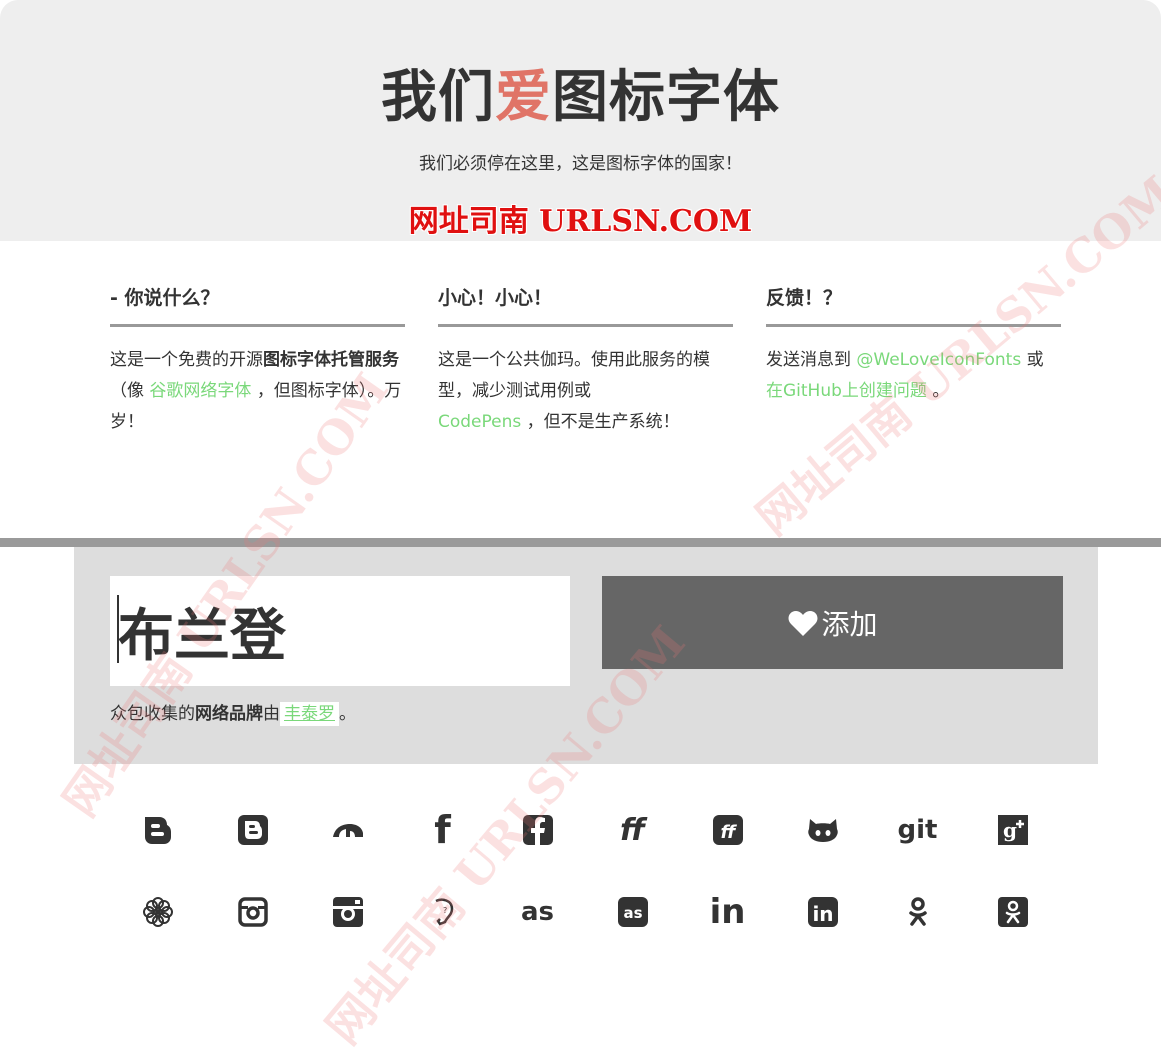 The height and width of the screenshot is (1056, 1161). I want to click on title-part-1: 我们, so click(438, 97).